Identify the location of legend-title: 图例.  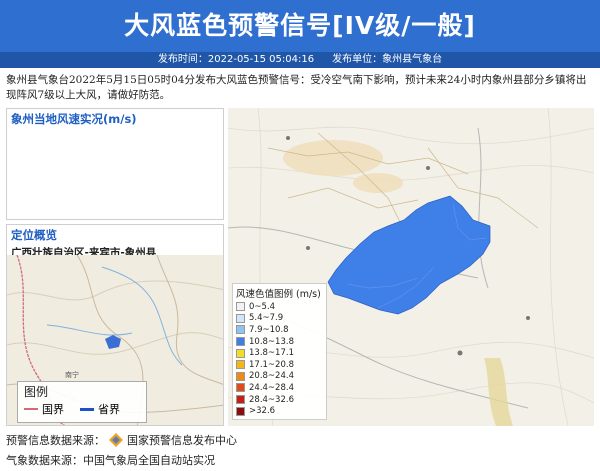
(36, 392).